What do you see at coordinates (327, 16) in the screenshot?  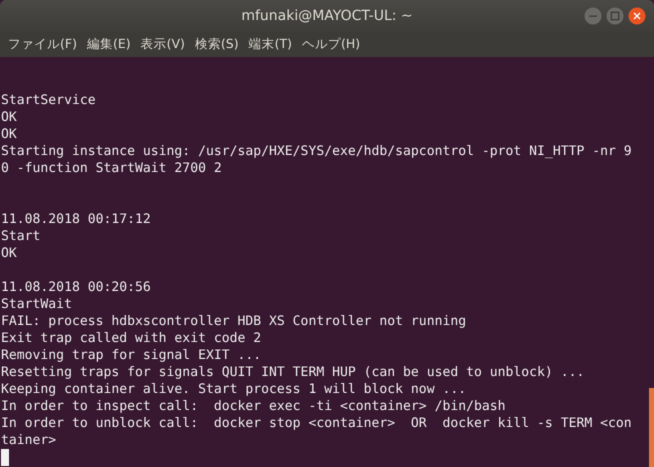 I see `window-title: mfunaki@MAYOCT-UL: ~` at bounding box center [327, 16].